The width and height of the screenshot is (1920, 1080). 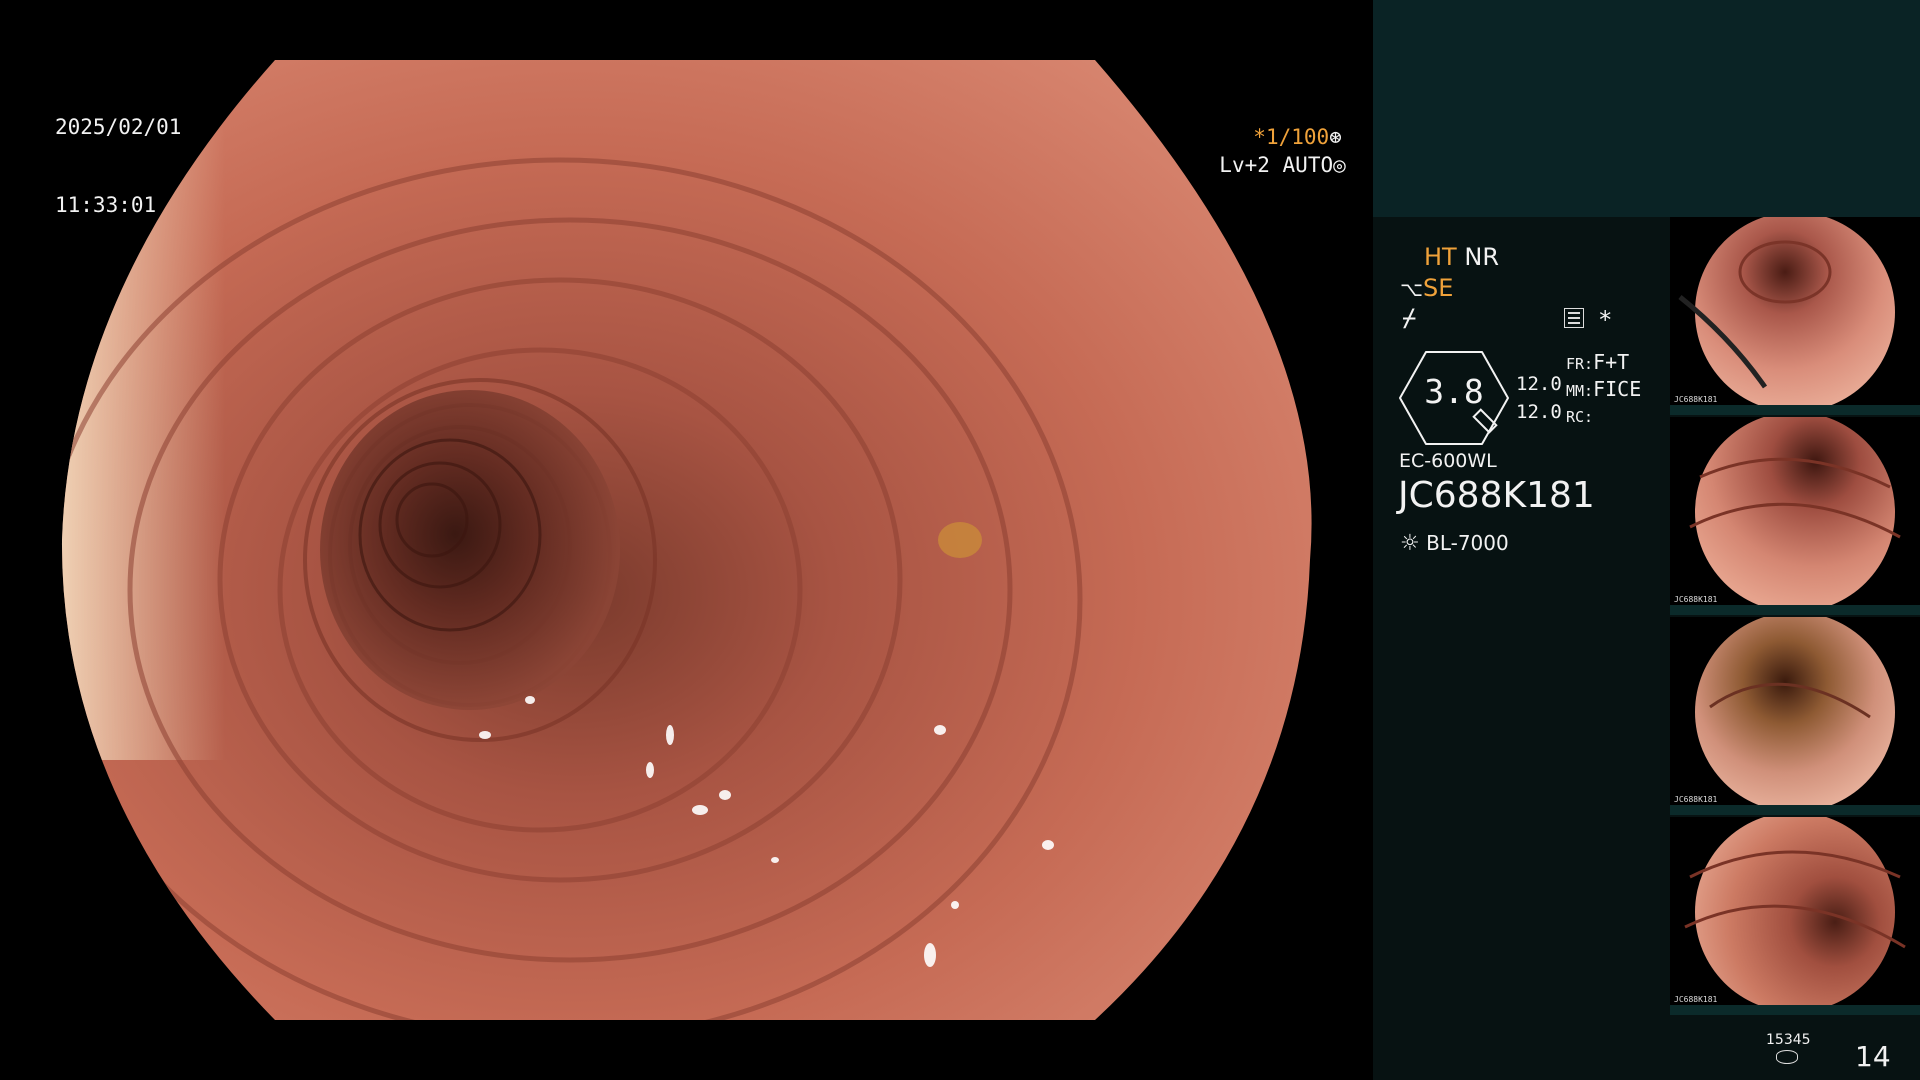 I want to click on mode-text: AUTO, so click(x=1308, y=165).